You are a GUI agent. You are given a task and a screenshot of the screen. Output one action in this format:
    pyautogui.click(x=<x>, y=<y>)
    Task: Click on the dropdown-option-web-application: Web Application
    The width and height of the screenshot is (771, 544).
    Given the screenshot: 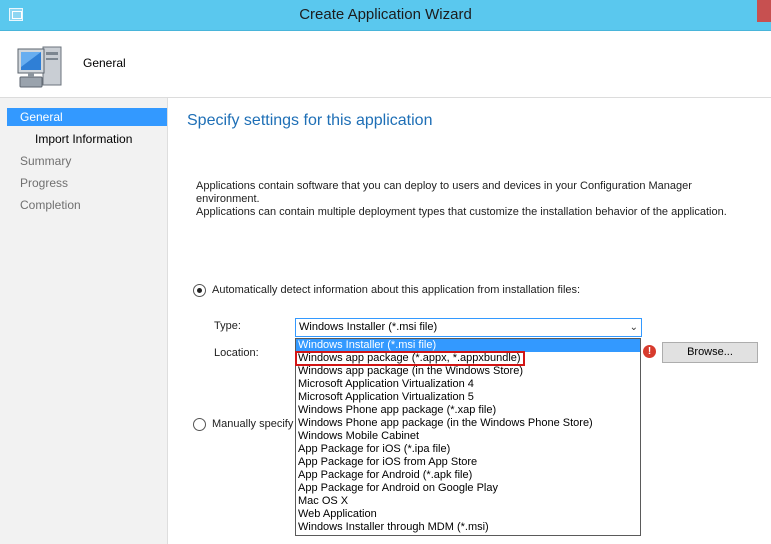 What is the action you would take?
    pyautogui.click(x=468, y=514)
    